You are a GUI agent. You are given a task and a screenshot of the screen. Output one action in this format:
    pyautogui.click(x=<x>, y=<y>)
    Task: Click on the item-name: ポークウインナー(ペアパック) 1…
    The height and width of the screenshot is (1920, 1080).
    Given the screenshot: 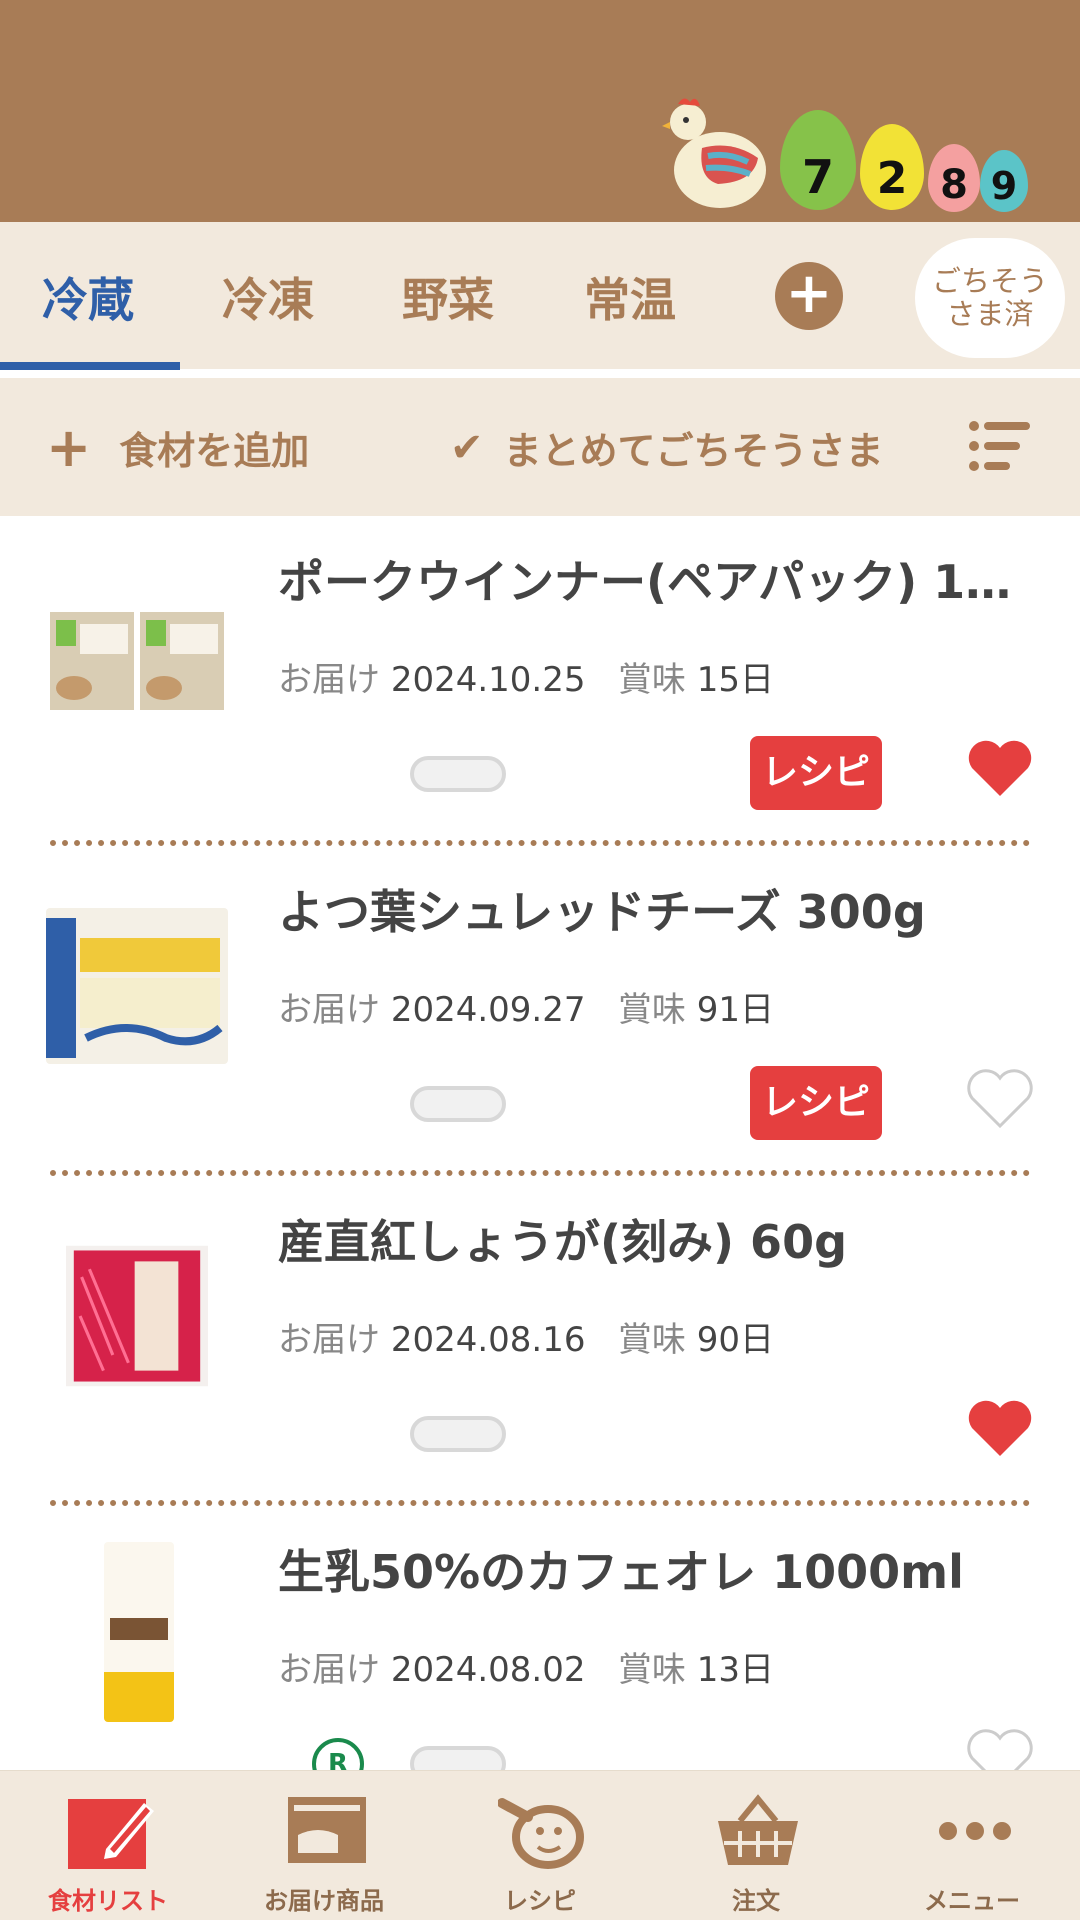 What is the action you would take?
    pyautogui.click(x=645, y=582)
    